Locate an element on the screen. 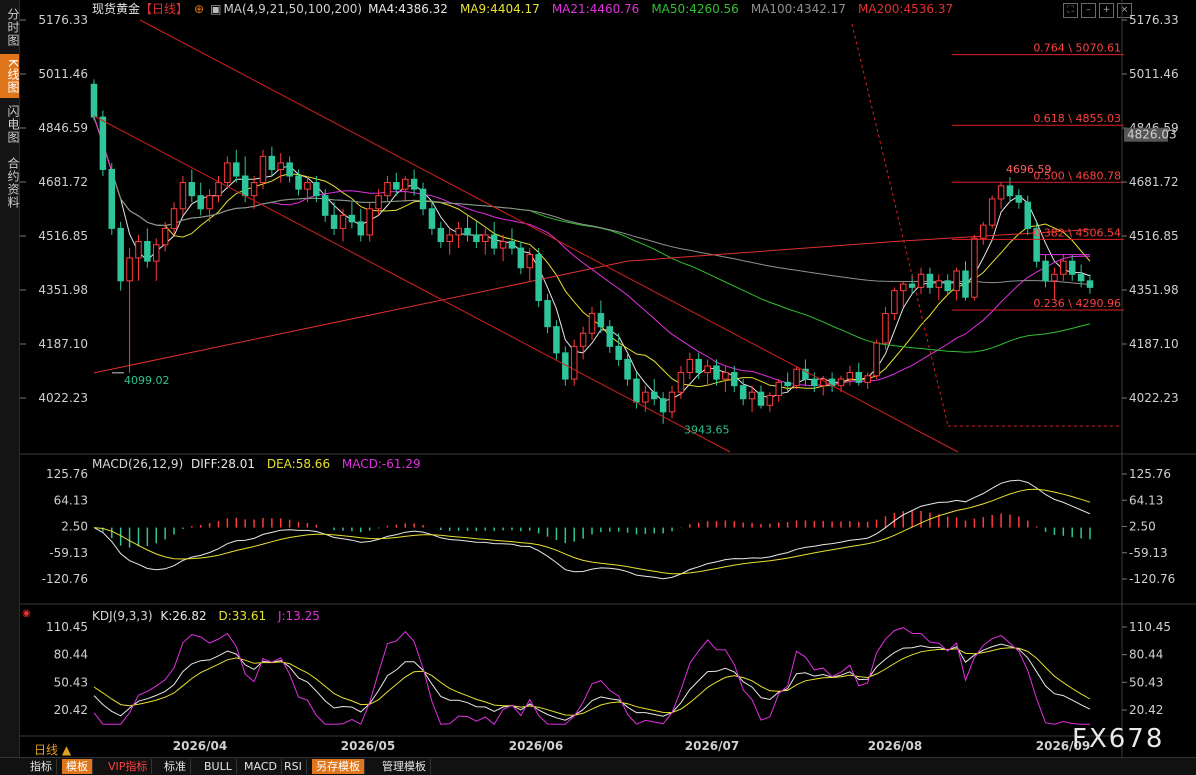 The image size is (1196, 775). time-axis-label: 2026/04 is located at coordinates (200, 746).